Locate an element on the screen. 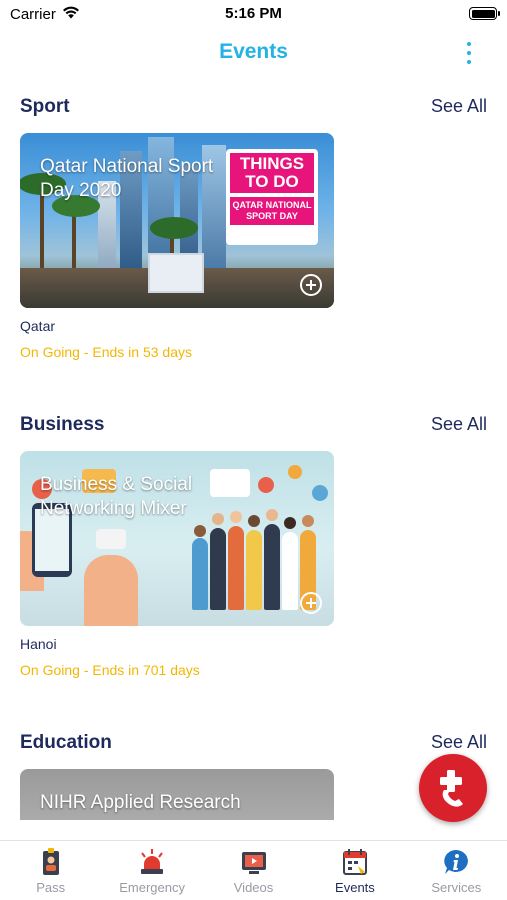 This screenshot has width=507, height=900. see-all-education-button: See All is located at coordinates (459, 742).